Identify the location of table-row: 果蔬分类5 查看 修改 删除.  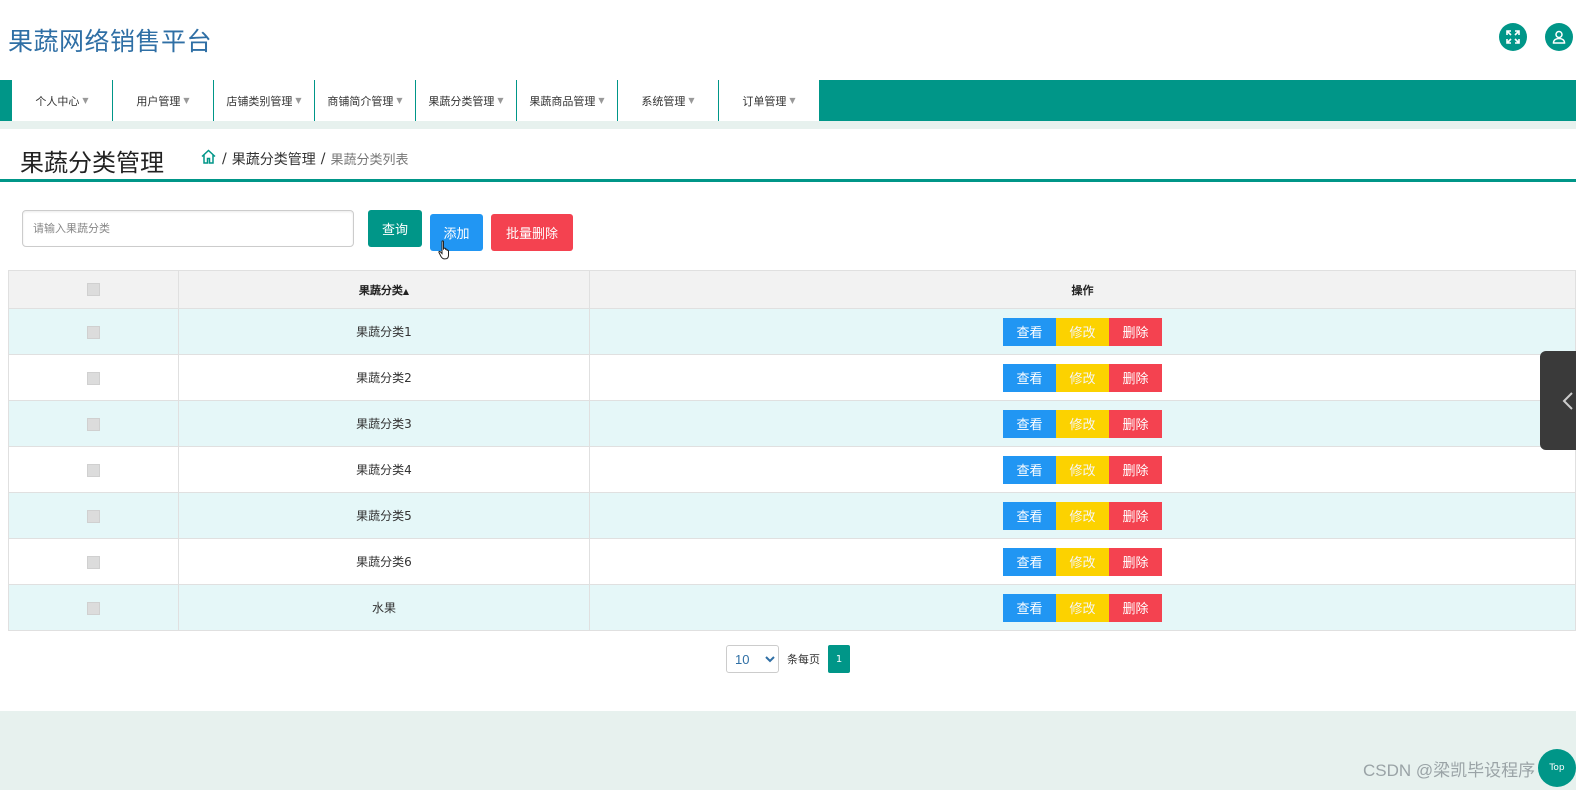
(792, 515).